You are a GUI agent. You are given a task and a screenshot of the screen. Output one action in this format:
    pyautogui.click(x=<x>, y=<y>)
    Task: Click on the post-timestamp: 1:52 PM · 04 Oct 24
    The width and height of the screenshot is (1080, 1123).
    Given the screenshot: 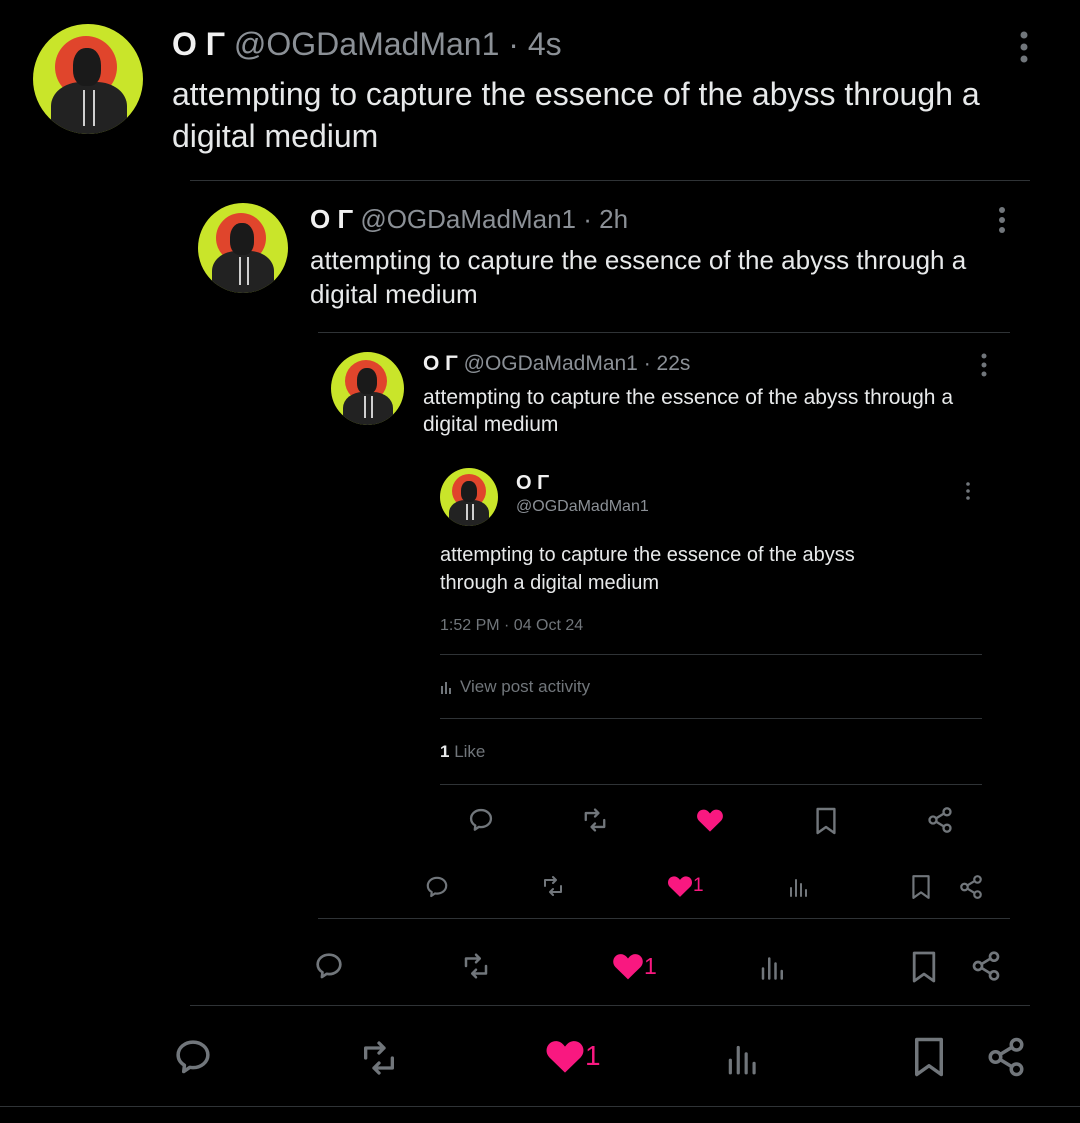 What is the action you would take?
    pyautogui.click(x=511, y=626)
    